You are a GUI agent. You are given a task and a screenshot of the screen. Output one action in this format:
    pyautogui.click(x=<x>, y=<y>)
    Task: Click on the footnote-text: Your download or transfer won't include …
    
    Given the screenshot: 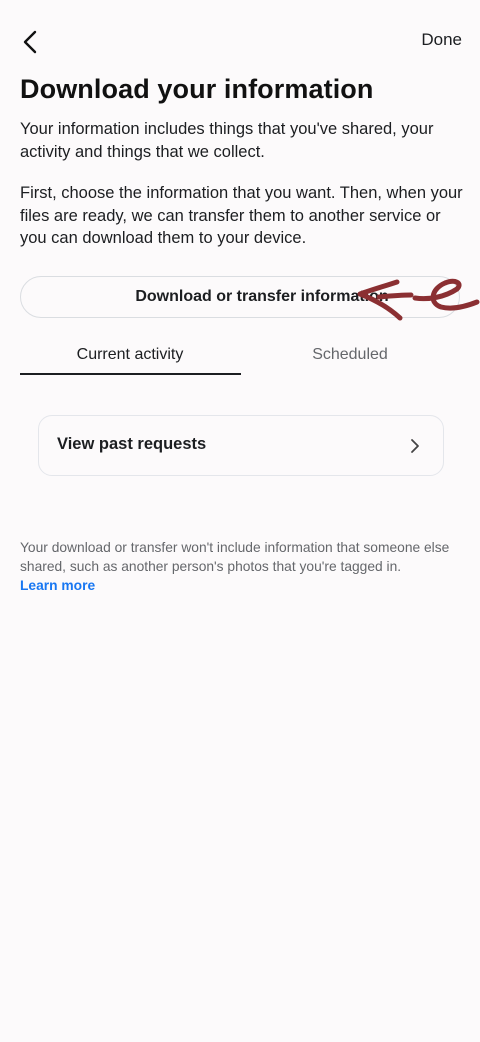 What is the action you would take?
    pyautogui.click(x=235, y=557)
    